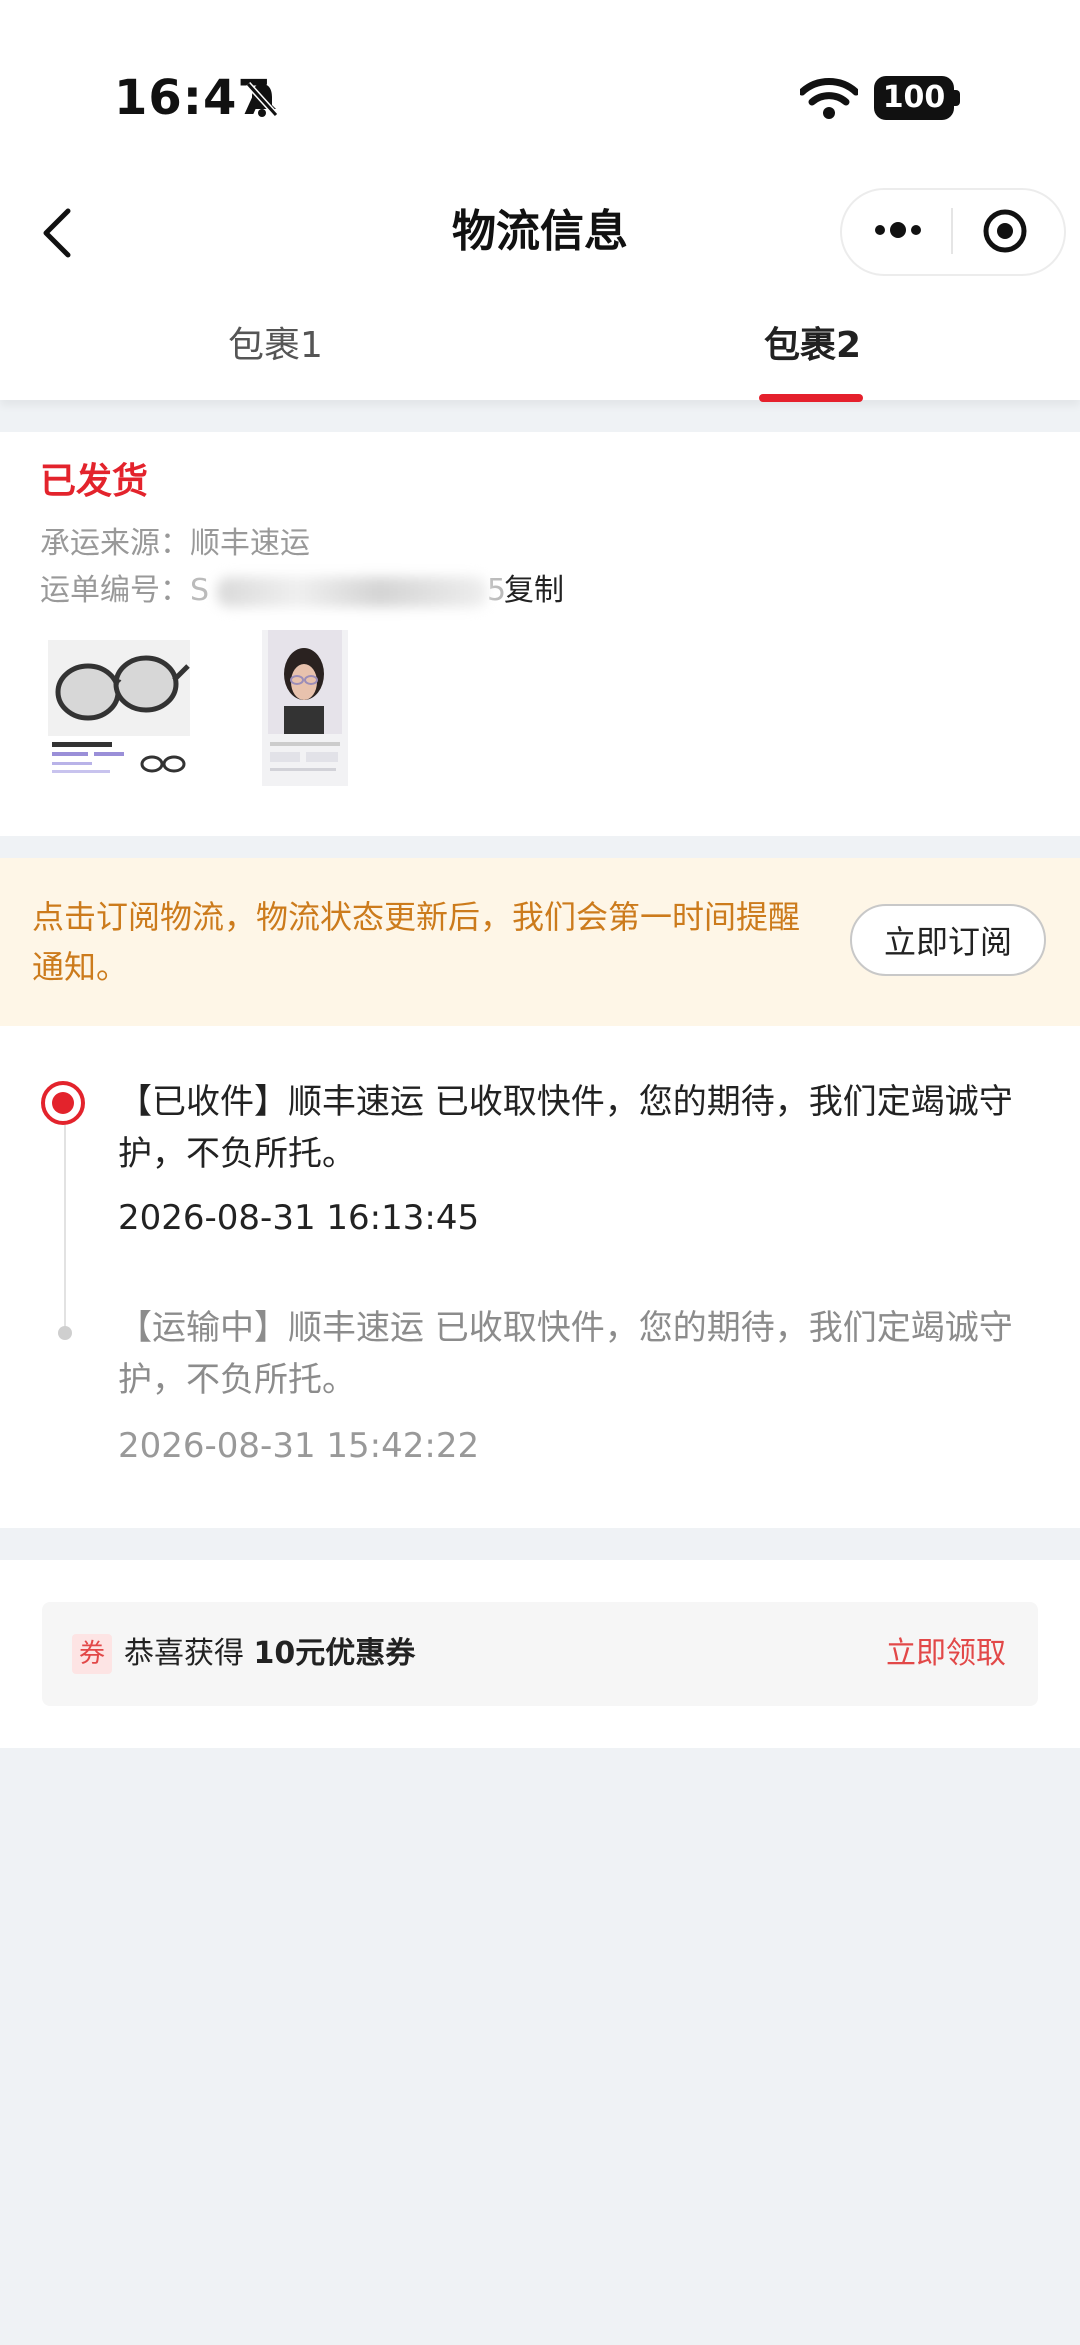 The height and width of the screenshot is (2345, 1080). Describe the element at coordinates (115, 543) in the screenshot. I see `carrier-label: 承运来源：` at that location.